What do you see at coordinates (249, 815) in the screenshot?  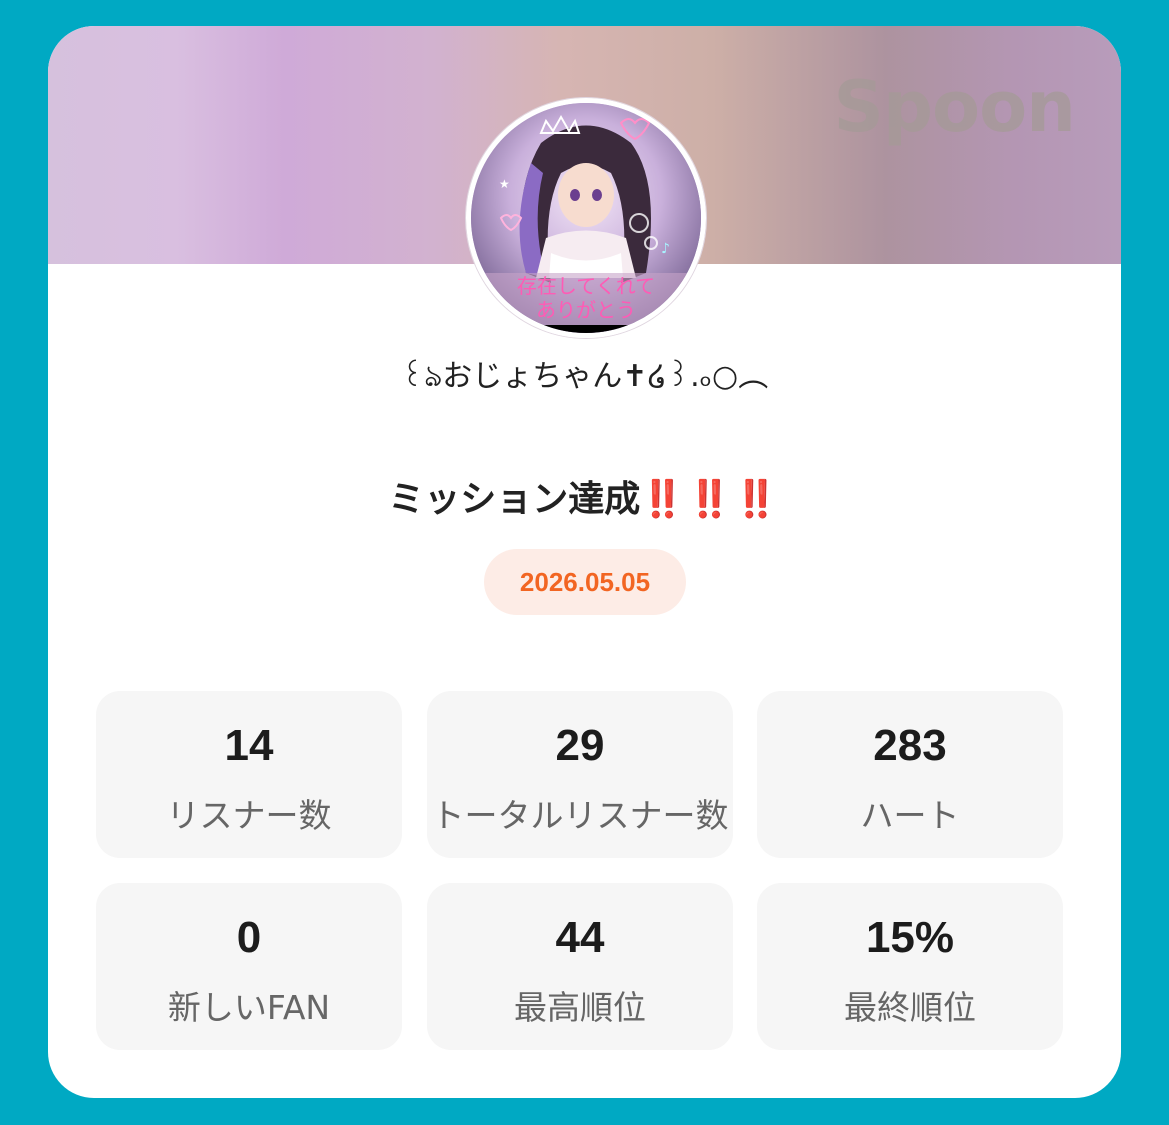 I see `stat-label: リスナー数` at bounding box center [249, 815].